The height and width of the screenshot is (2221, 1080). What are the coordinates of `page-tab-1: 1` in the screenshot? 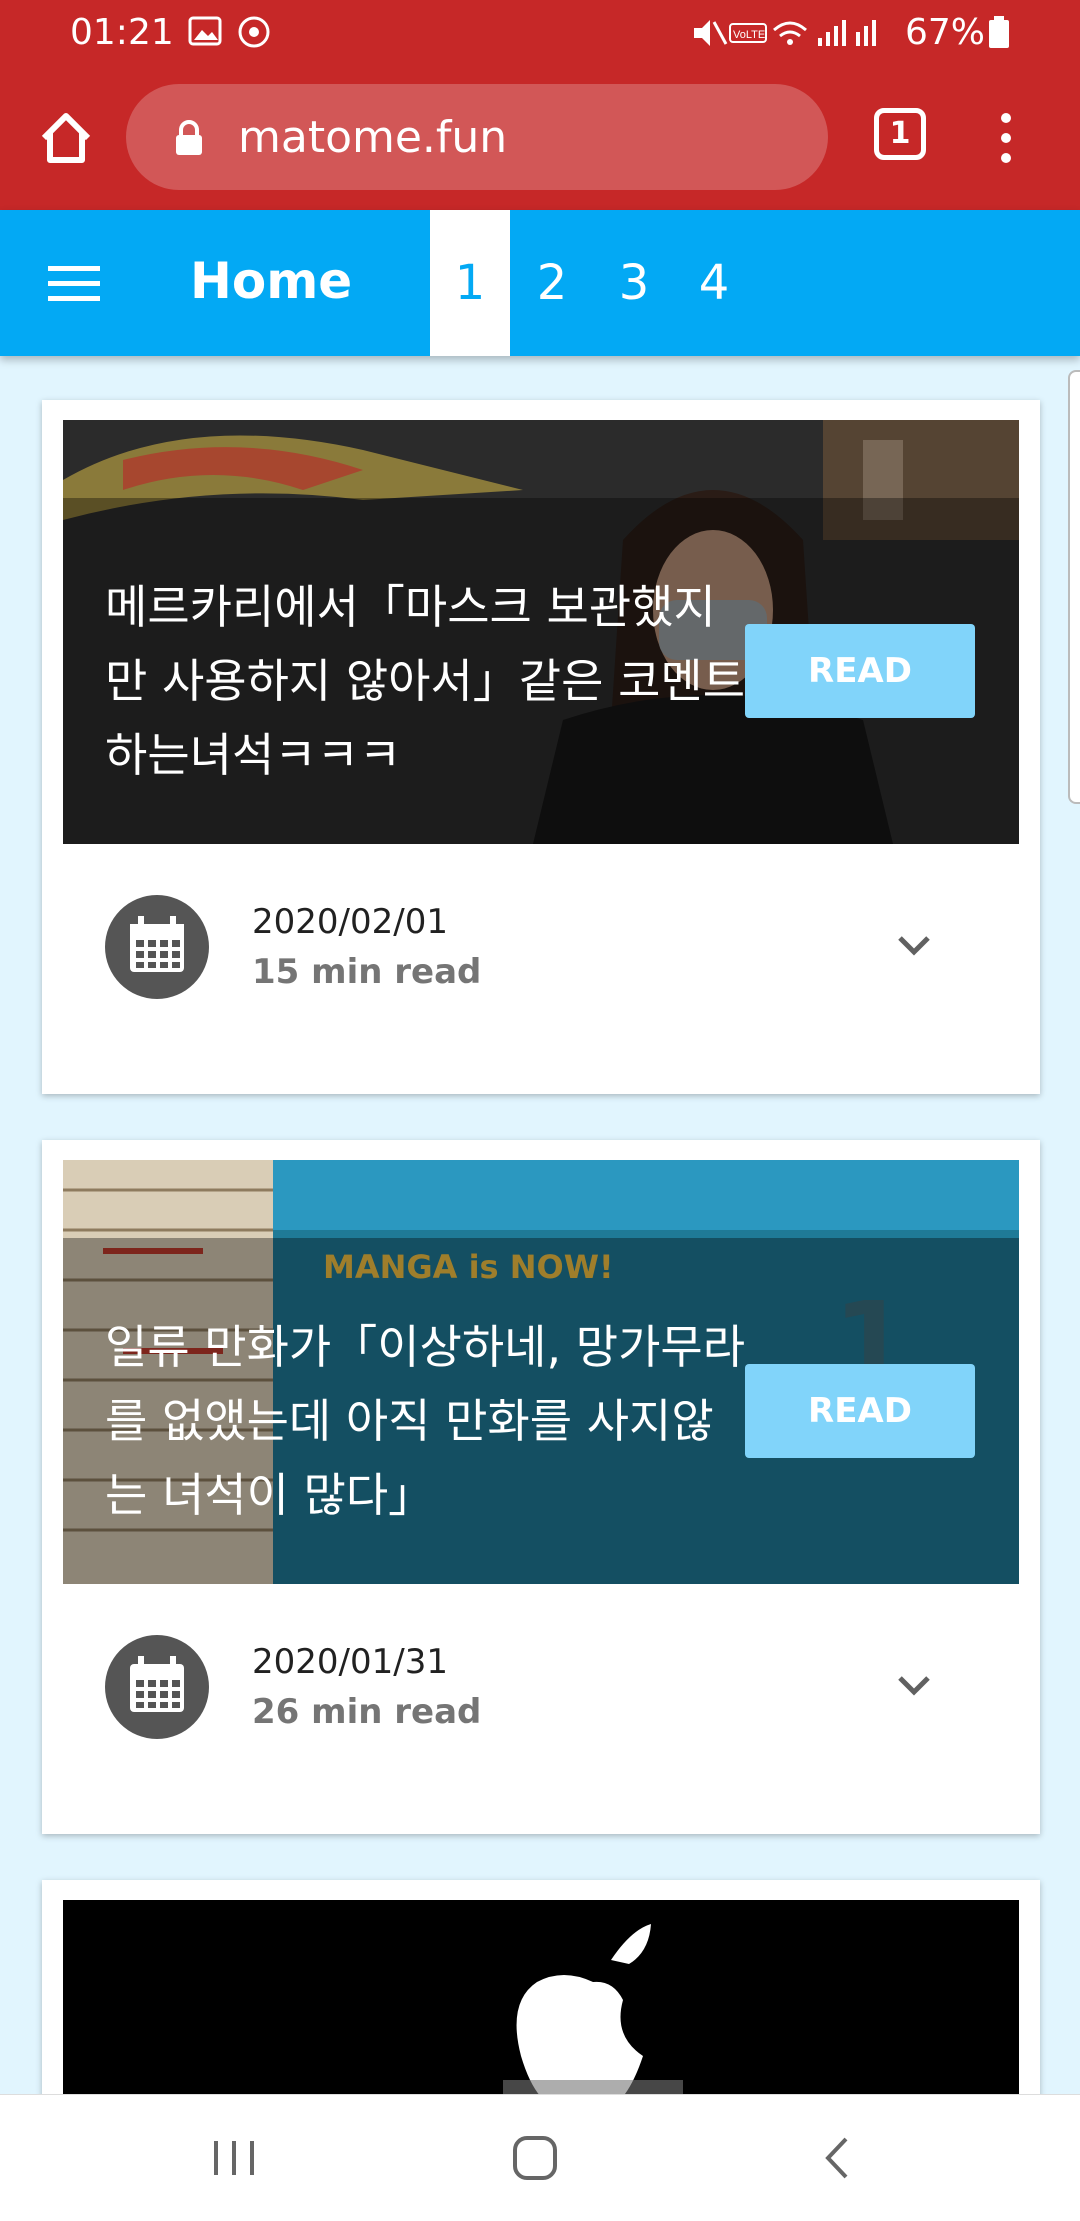 It's located at (470, 283).